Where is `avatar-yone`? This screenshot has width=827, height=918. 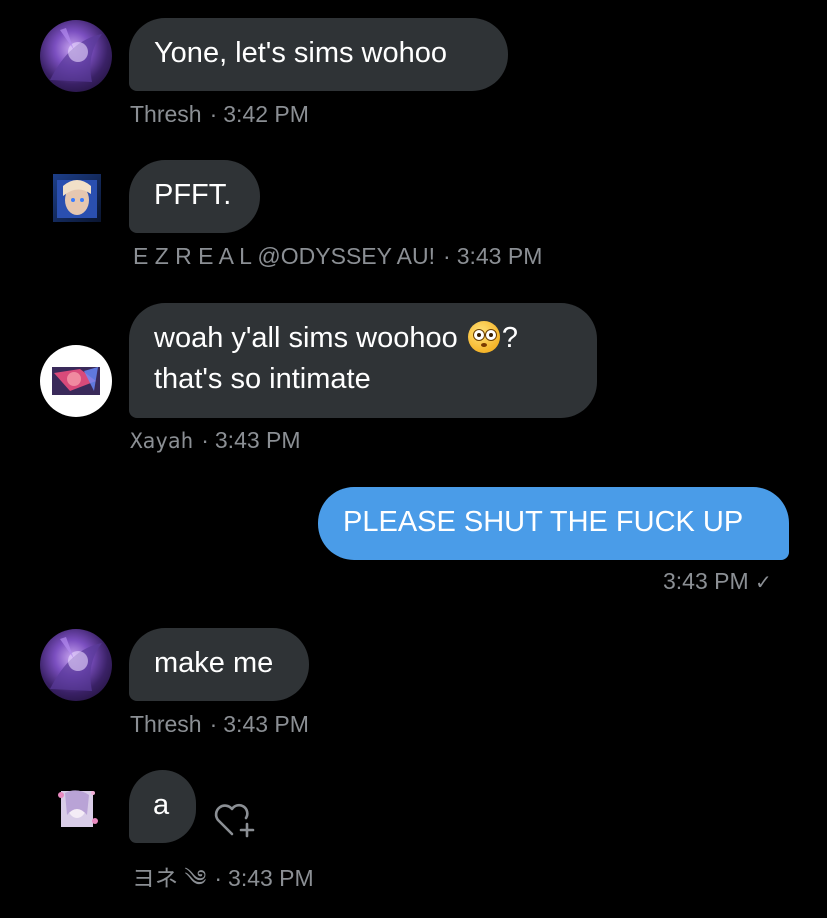
avatar-yone is located at coordinates (77, 809).